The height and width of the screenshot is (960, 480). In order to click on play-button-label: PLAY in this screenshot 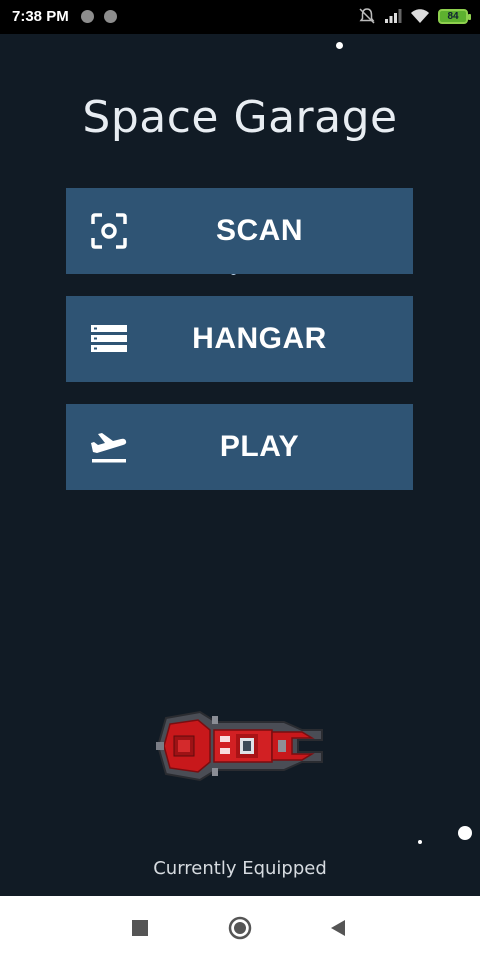, I will do `click(259, 446)`.